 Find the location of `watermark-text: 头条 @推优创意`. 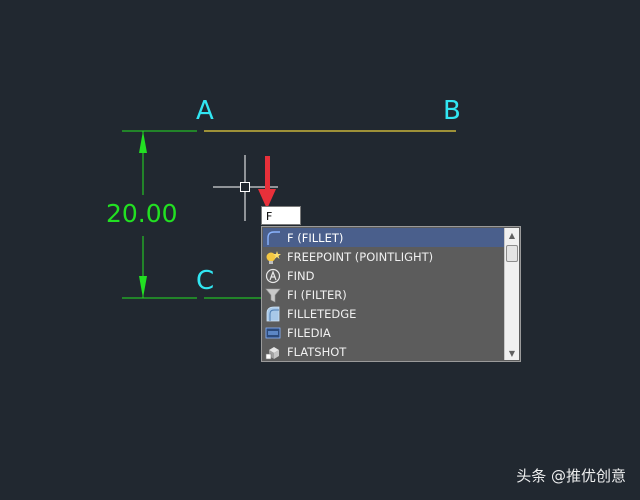

watermark-text: 头条 @推优创意 is located at coordinates (571, 476).